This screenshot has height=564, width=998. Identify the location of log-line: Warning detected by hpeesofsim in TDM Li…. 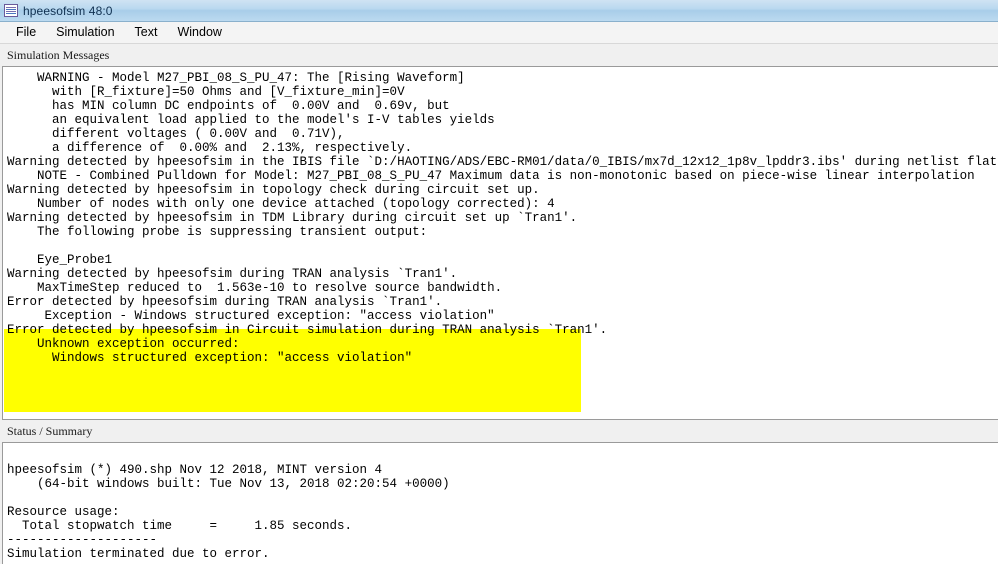
(292, 218).